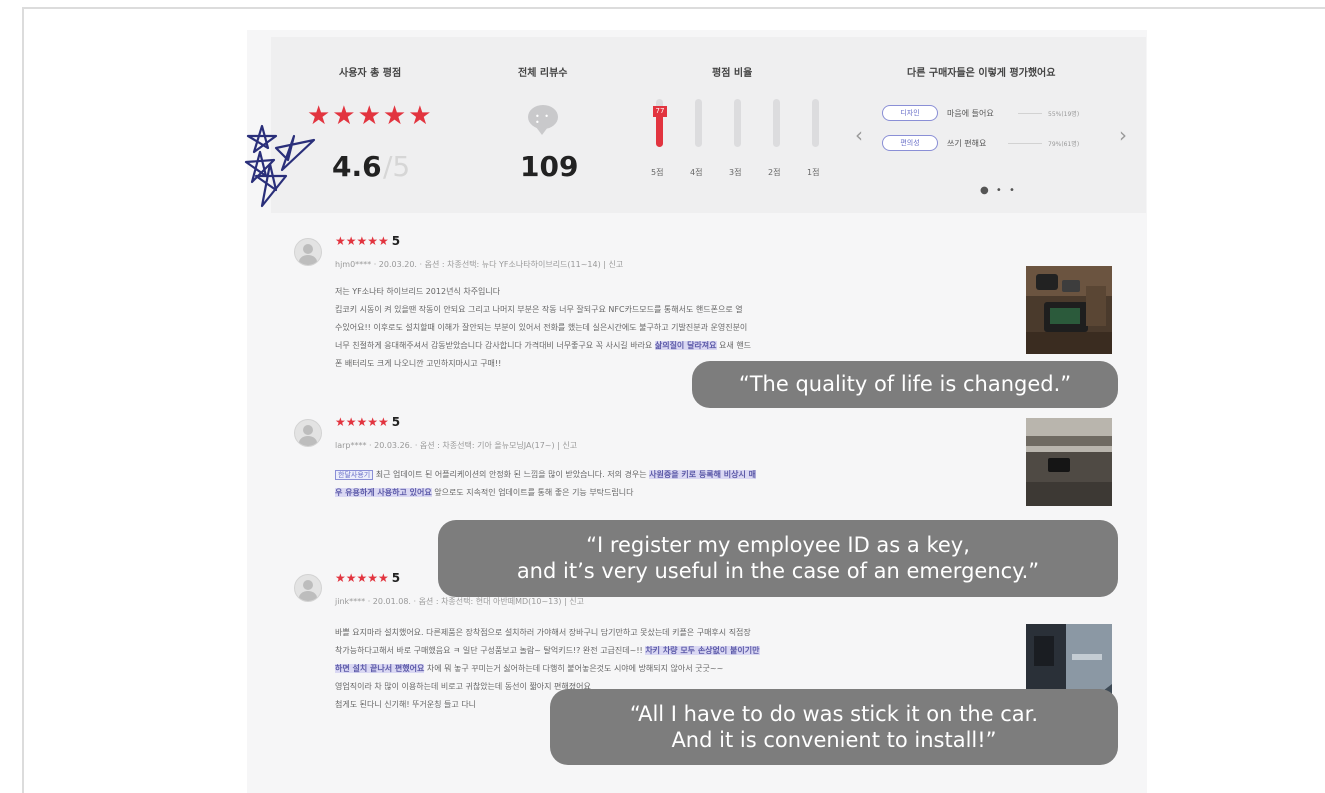 The image size is (1325, 793). What do you see at coordinates (834, 740) in the screenshot?
I see `callout-line: And it is convenient to install!”` at bounding box center [834, 740].